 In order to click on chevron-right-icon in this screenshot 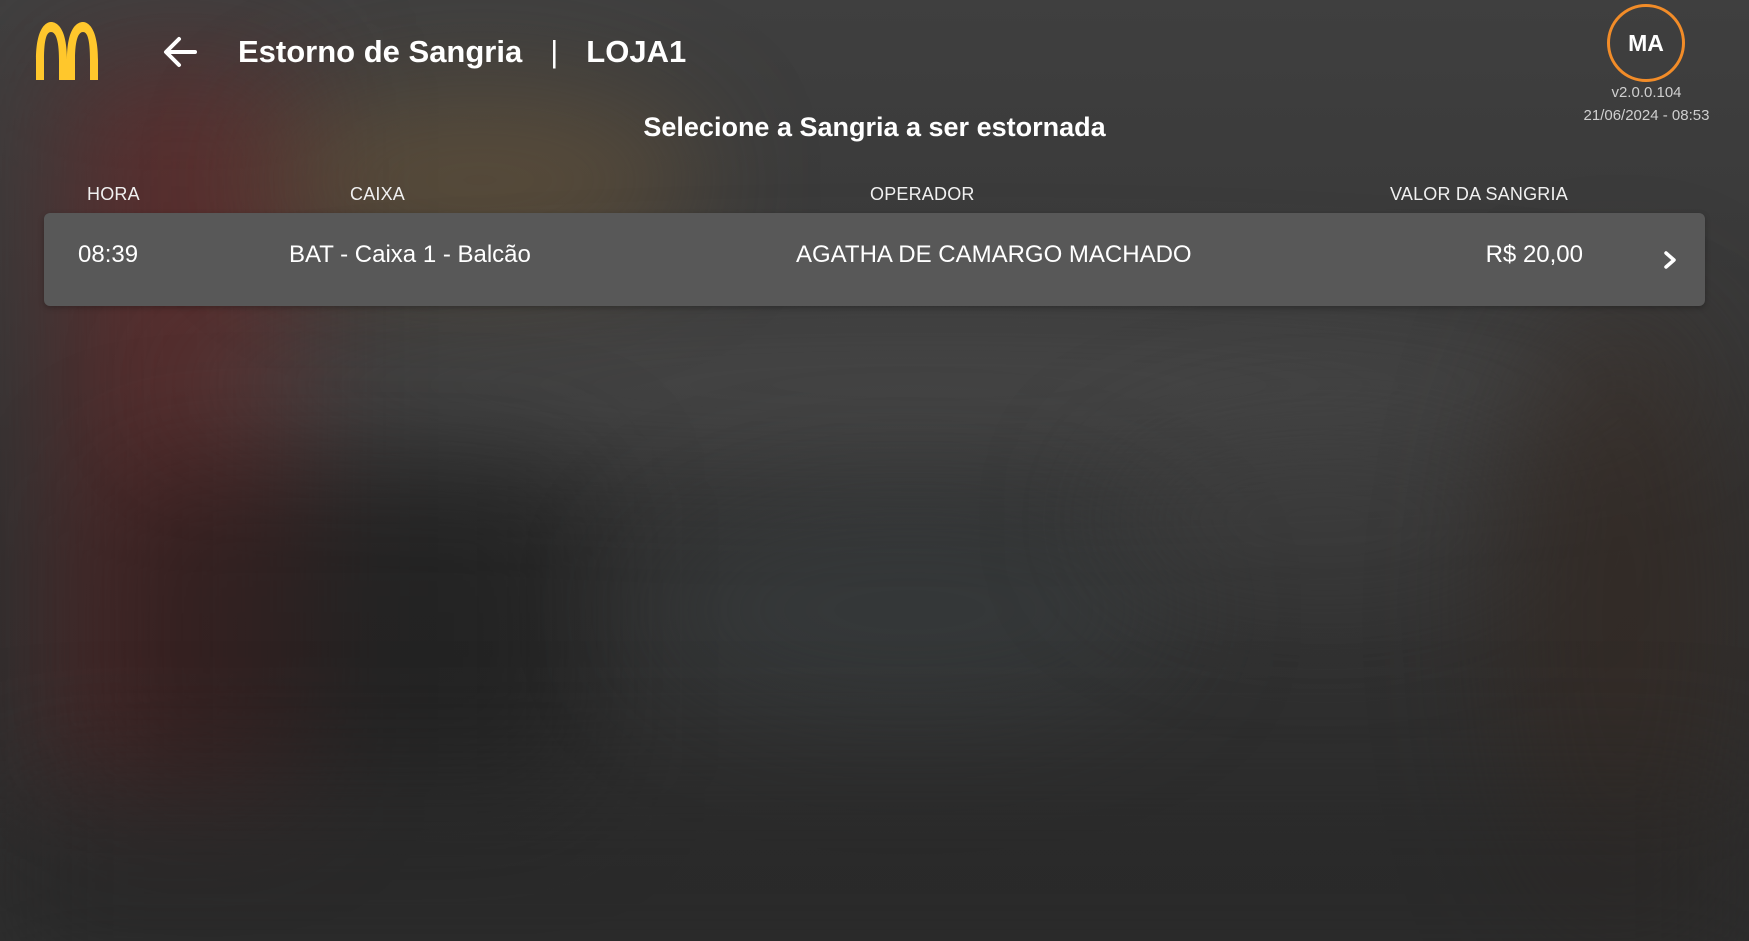, I will do `click(1670, 260)`.